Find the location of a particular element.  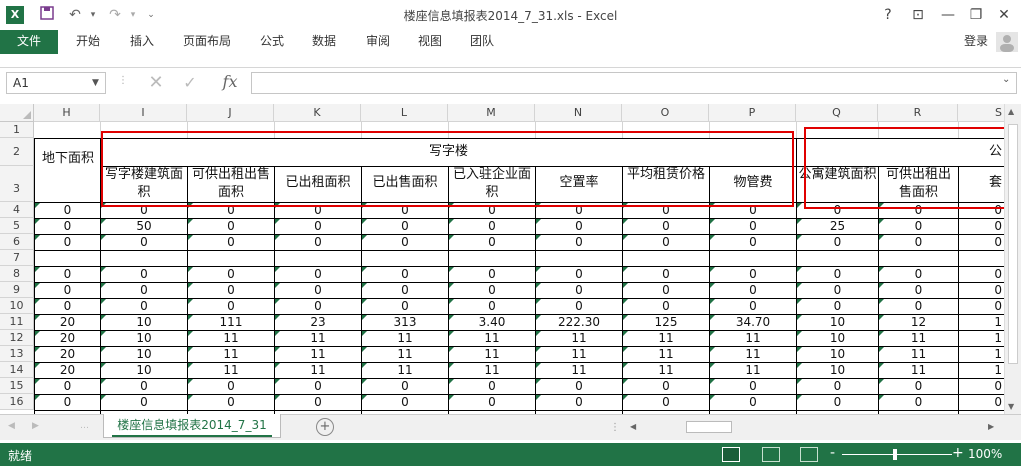

vertical-scrollbar: ▲ ▼ is located at coordinates (1012, 259).